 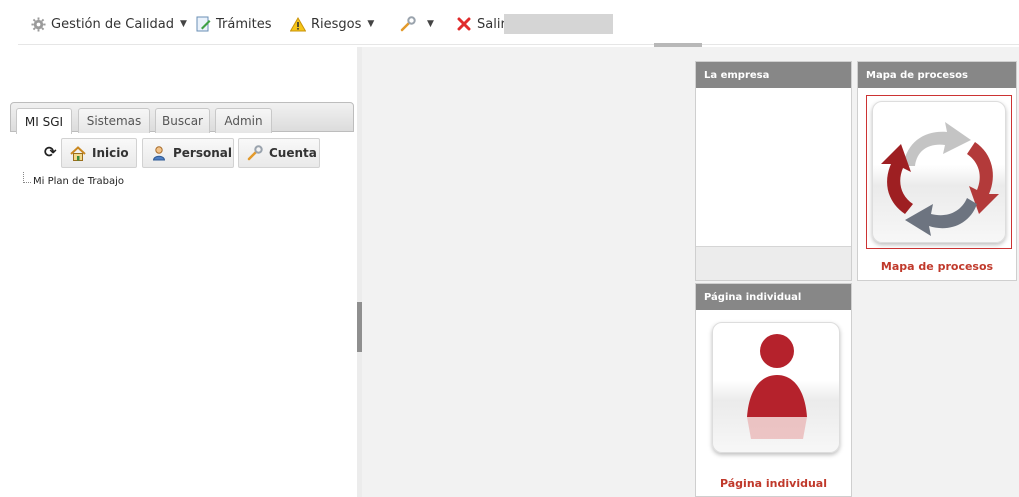 What do you see at coordinates (114, 120) in the screenshot?
I see `tab-sistemas: Sistemas` at bounding box center [114, 120].